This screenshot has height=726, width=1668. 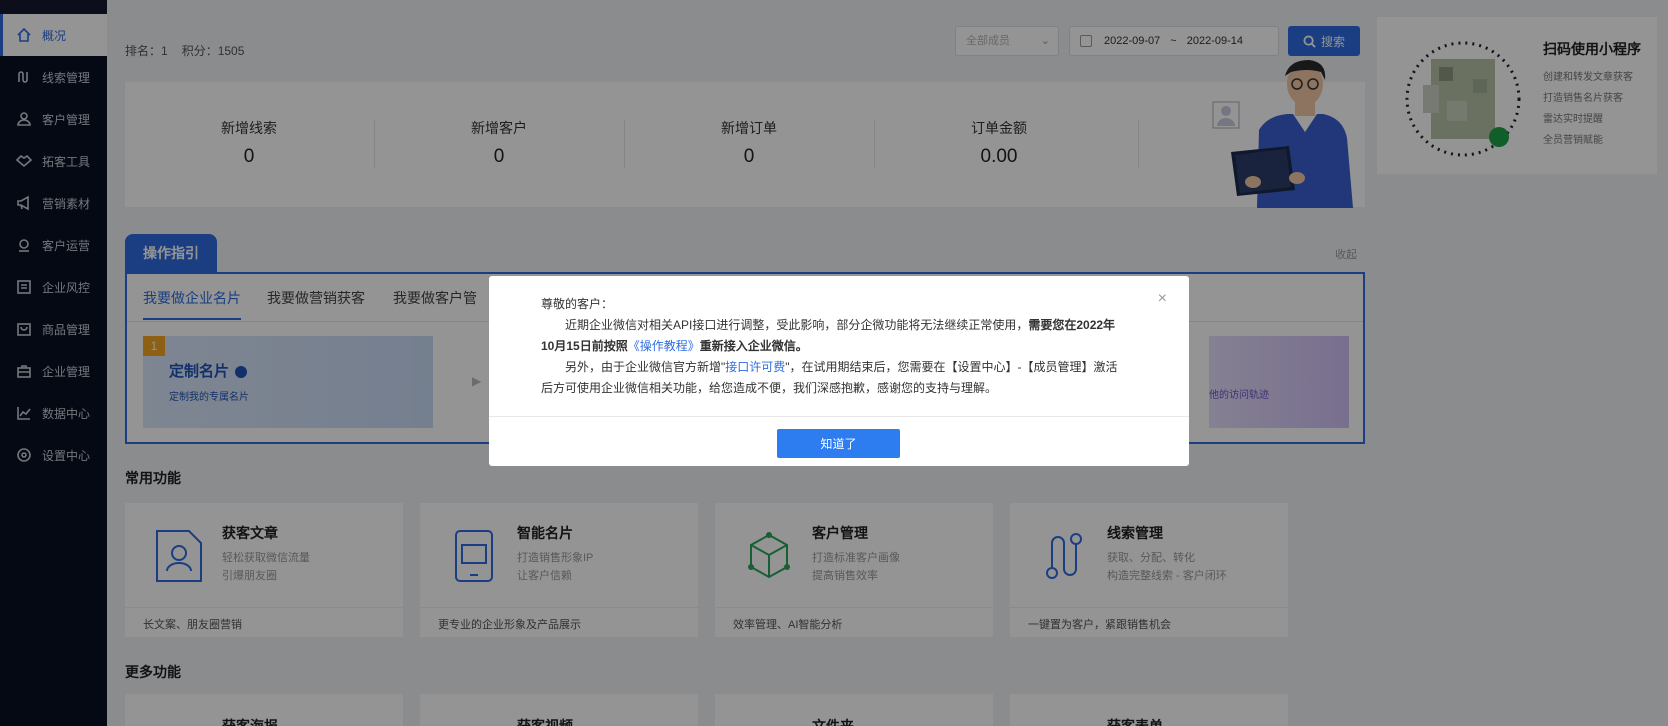 What do you see at coordinates (664, 346) in the screenshot?
I see `tutorial-link: 《操作教程》` at bounding box center [664, 346].